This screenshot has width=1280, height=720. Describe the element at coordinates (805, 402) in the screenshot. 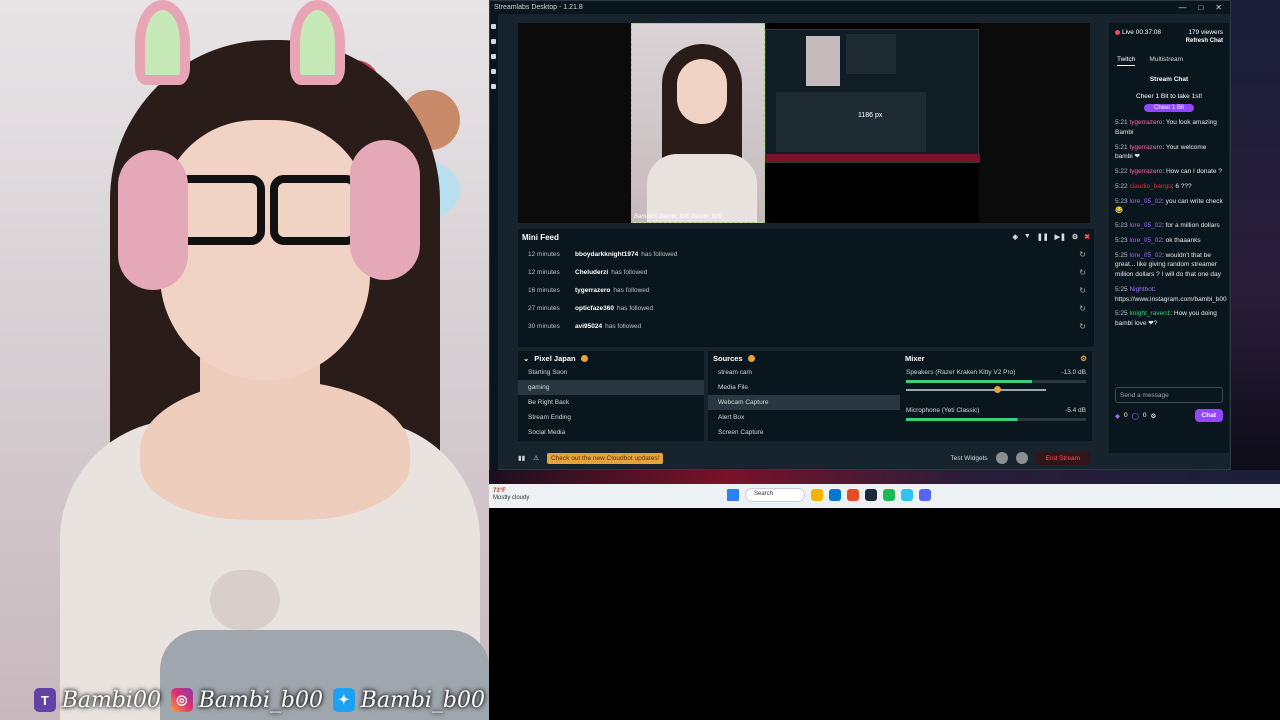

I see `source-item: Webcam Capture` at that location.